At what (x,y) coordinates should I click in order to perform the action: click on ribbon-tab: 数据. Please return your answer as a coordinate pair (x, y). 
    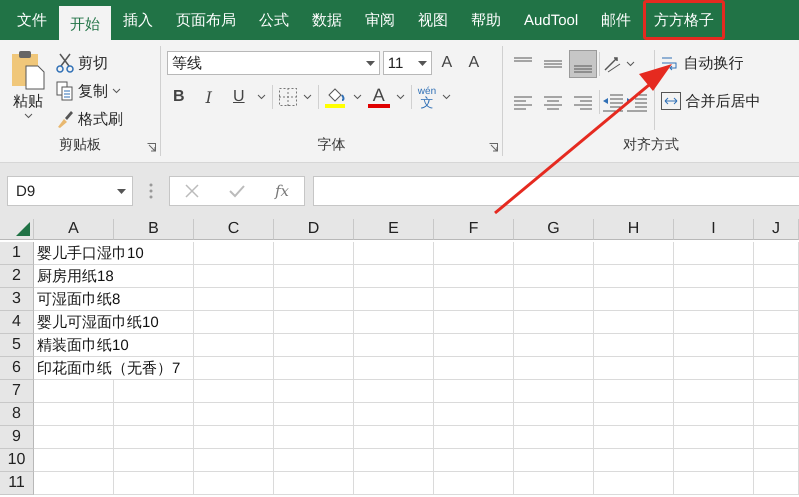
    Looking at the image, I should click on (327, 20).